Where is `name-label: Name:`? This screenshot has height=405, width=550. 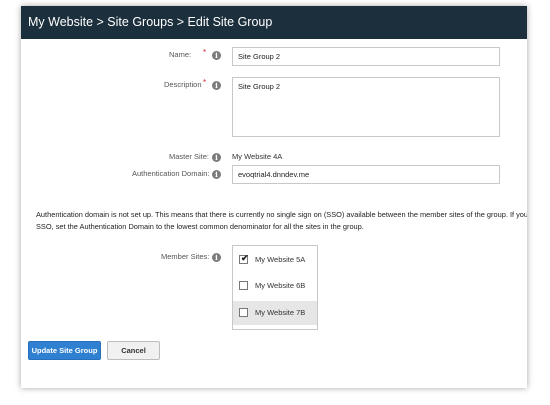
name-label: Name: is located at coordinates (180, 54).